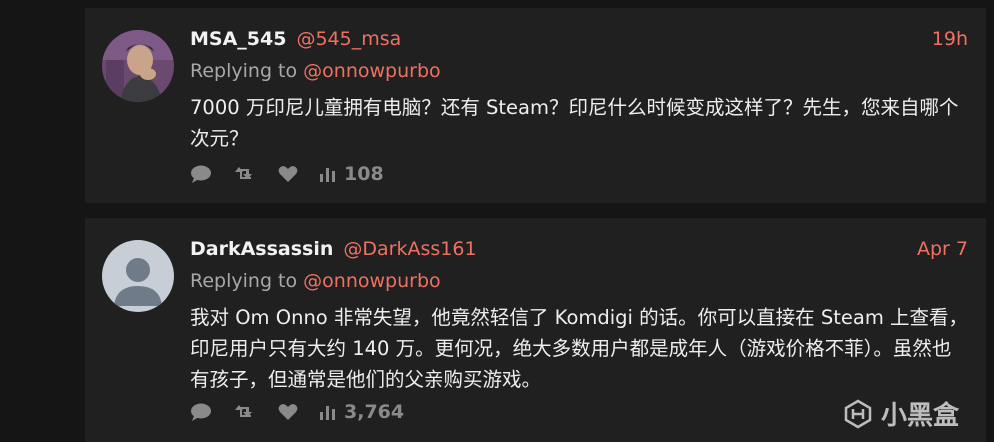  I want to click on author-name: MSA_545, so click(238, 39).